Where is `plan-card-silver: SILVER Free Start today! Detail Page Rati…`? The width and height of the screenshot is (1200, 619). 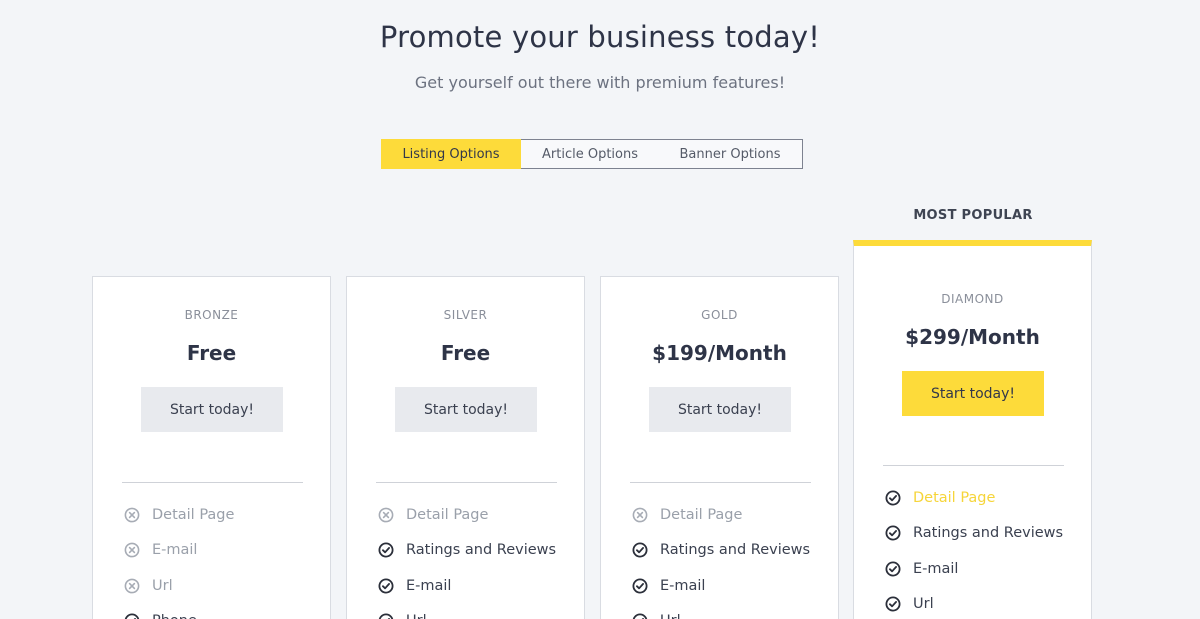 plan-card-silver: SILVER Free Start today! Detail Page Rati… is located at coordinates (465, 447).